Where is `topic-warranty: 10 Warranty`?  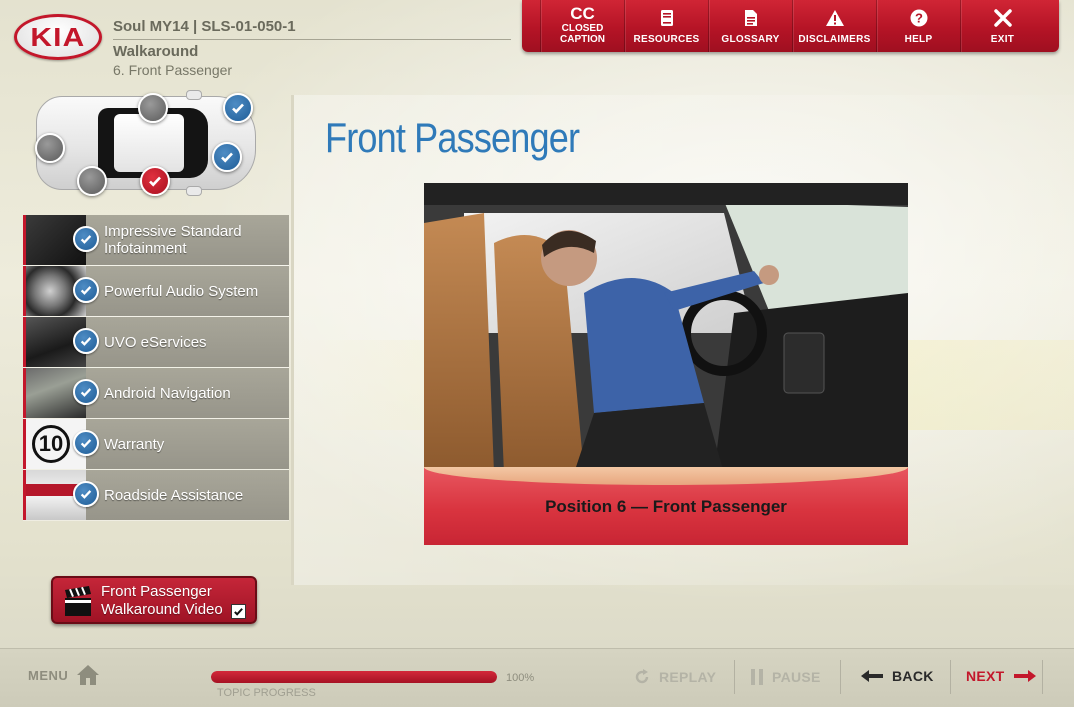 topic-warranty: 10 Warranty is located at coordinates (156, 444).